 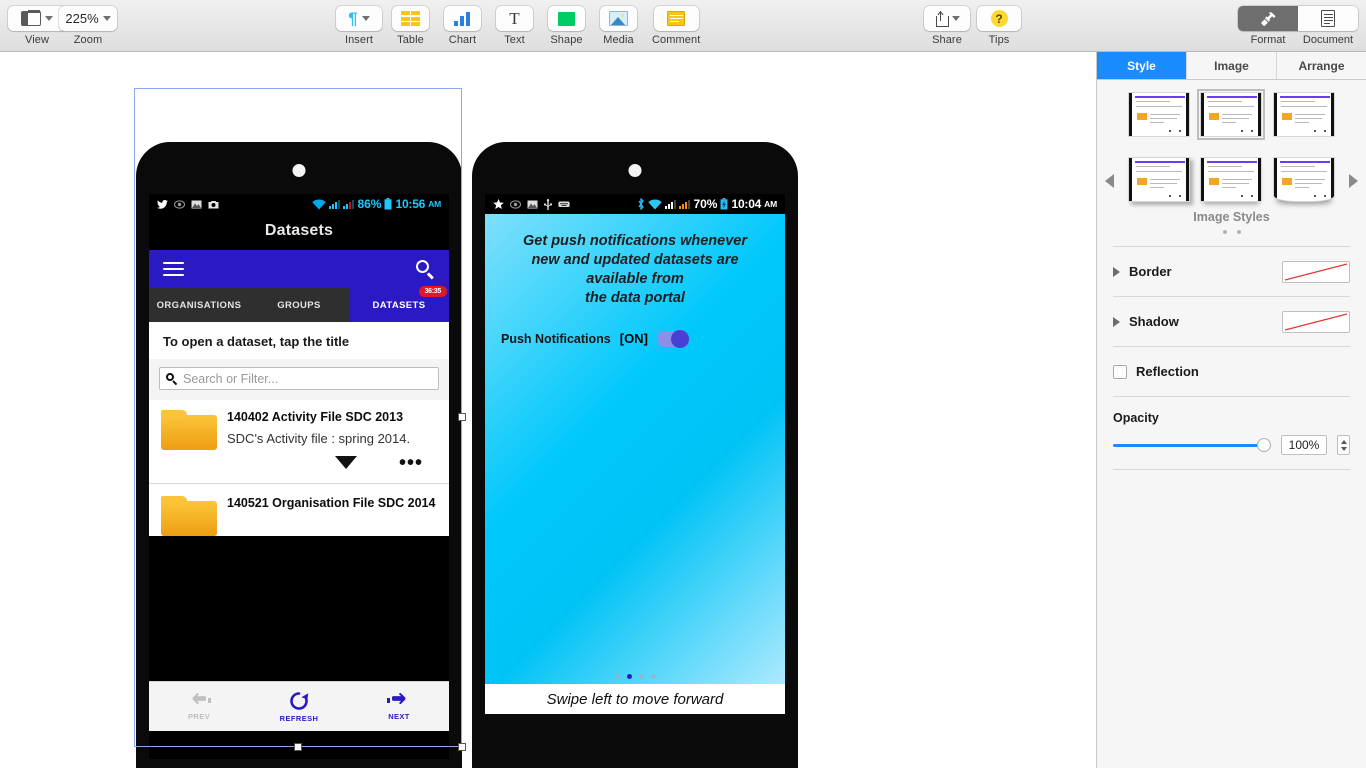 I want to click on insert-label: Insert, so click(x=359, y=40).